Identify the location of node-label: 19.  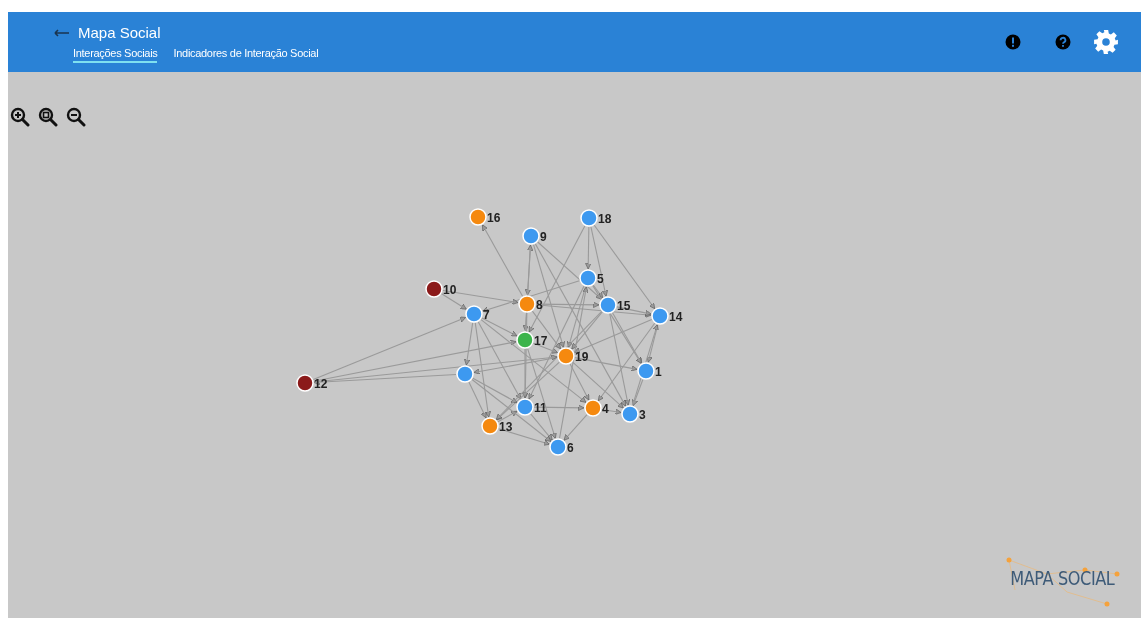
(582, 357).